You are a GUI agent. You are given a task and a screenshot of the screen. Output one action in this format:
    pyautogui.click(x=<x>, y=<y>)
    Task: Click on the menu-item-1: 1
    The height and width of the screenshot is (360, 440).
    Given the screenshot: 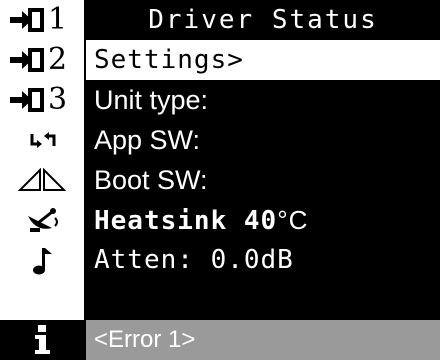 What is the action you would take?
    pyautogui.click(x=42, y=20)
    